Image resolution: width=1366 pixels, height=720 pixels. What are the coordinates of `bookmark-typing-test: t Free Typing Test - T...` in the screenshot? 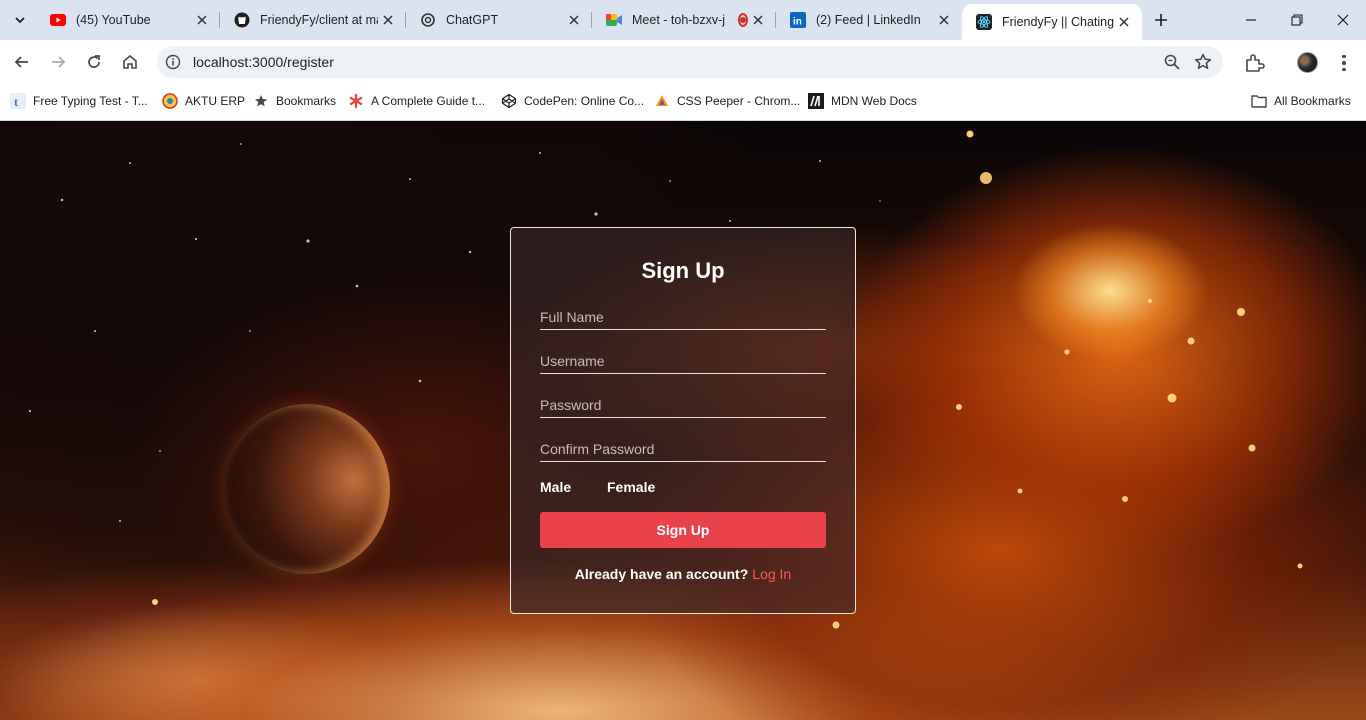 It's located at (79, 101).